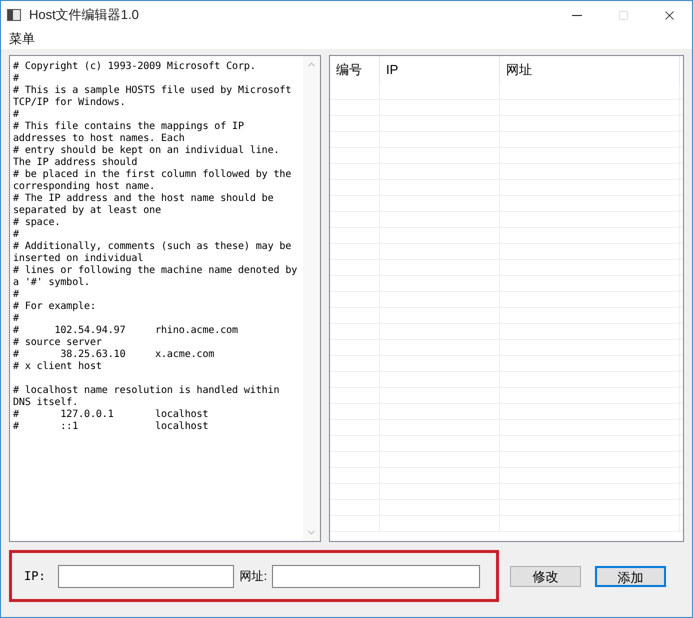 The height and width of the screenshot is (618, 693). Describe the element at coordinates (254, 576) in the screenshot. I see `field-label: 网址:` at that location.